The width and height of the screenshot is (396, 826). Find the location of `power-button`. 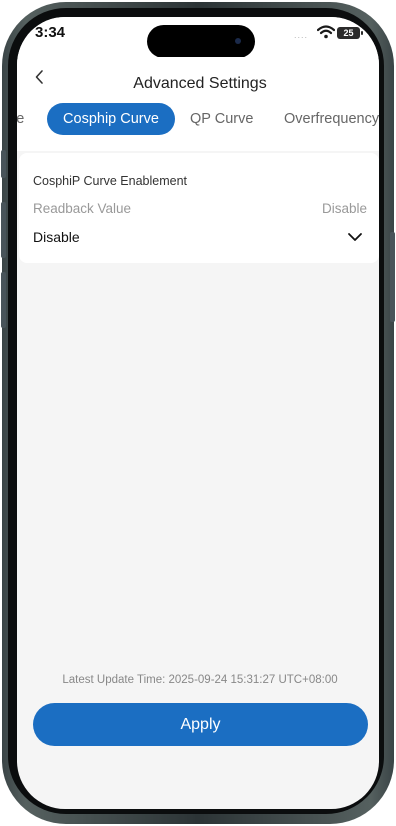

power-button is located at coordinates (392, 277).